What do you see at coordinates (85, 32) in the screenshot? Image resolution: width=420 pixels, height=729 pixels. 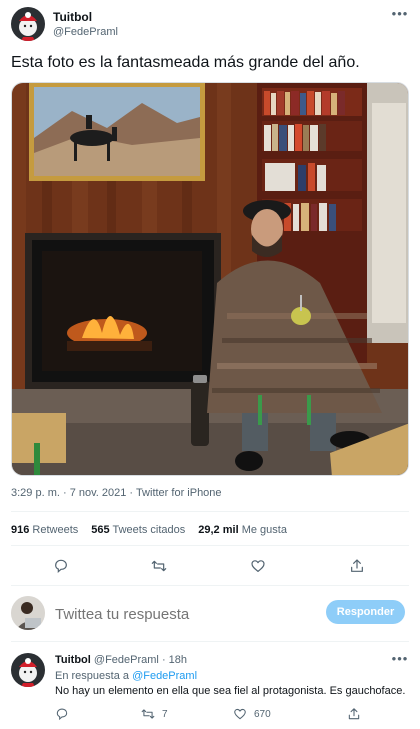 I see `author-handle: @FedePraml` at bounding box center [85, 32].